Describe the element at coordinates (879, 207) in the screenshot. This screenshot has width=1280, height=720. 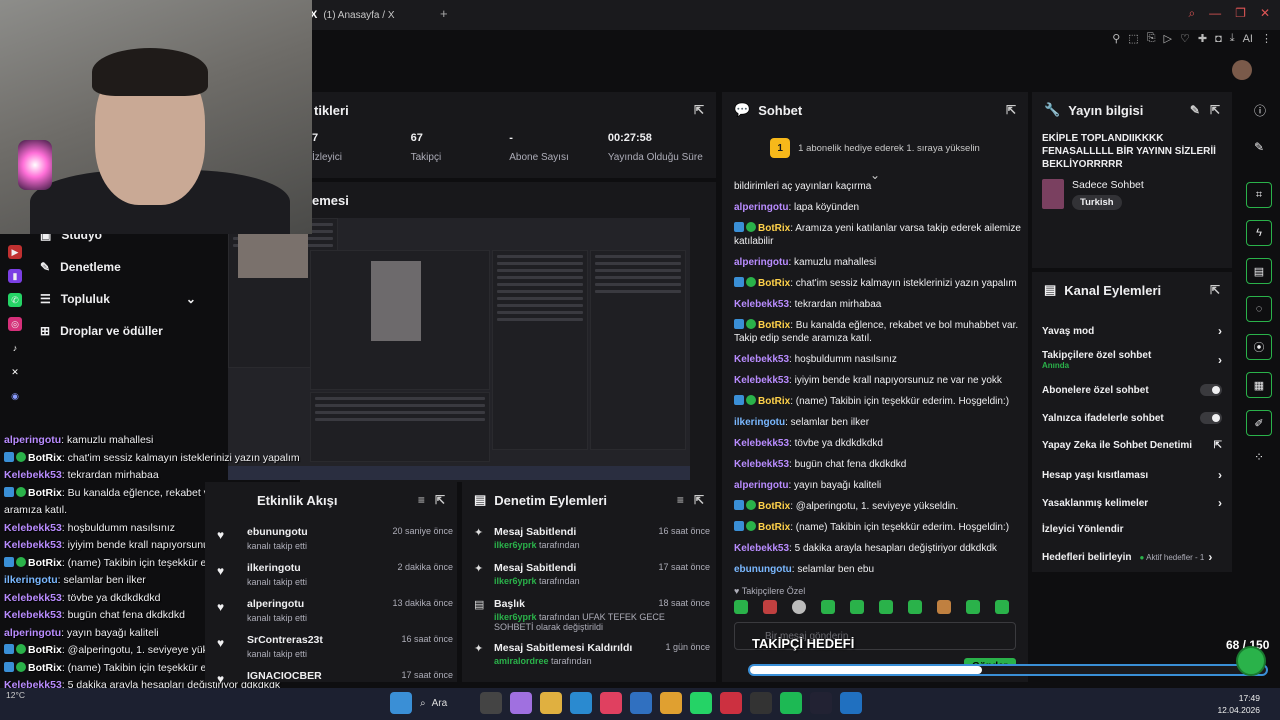
I see `chat-message: alperingotu: lapa köyünden` at that location.